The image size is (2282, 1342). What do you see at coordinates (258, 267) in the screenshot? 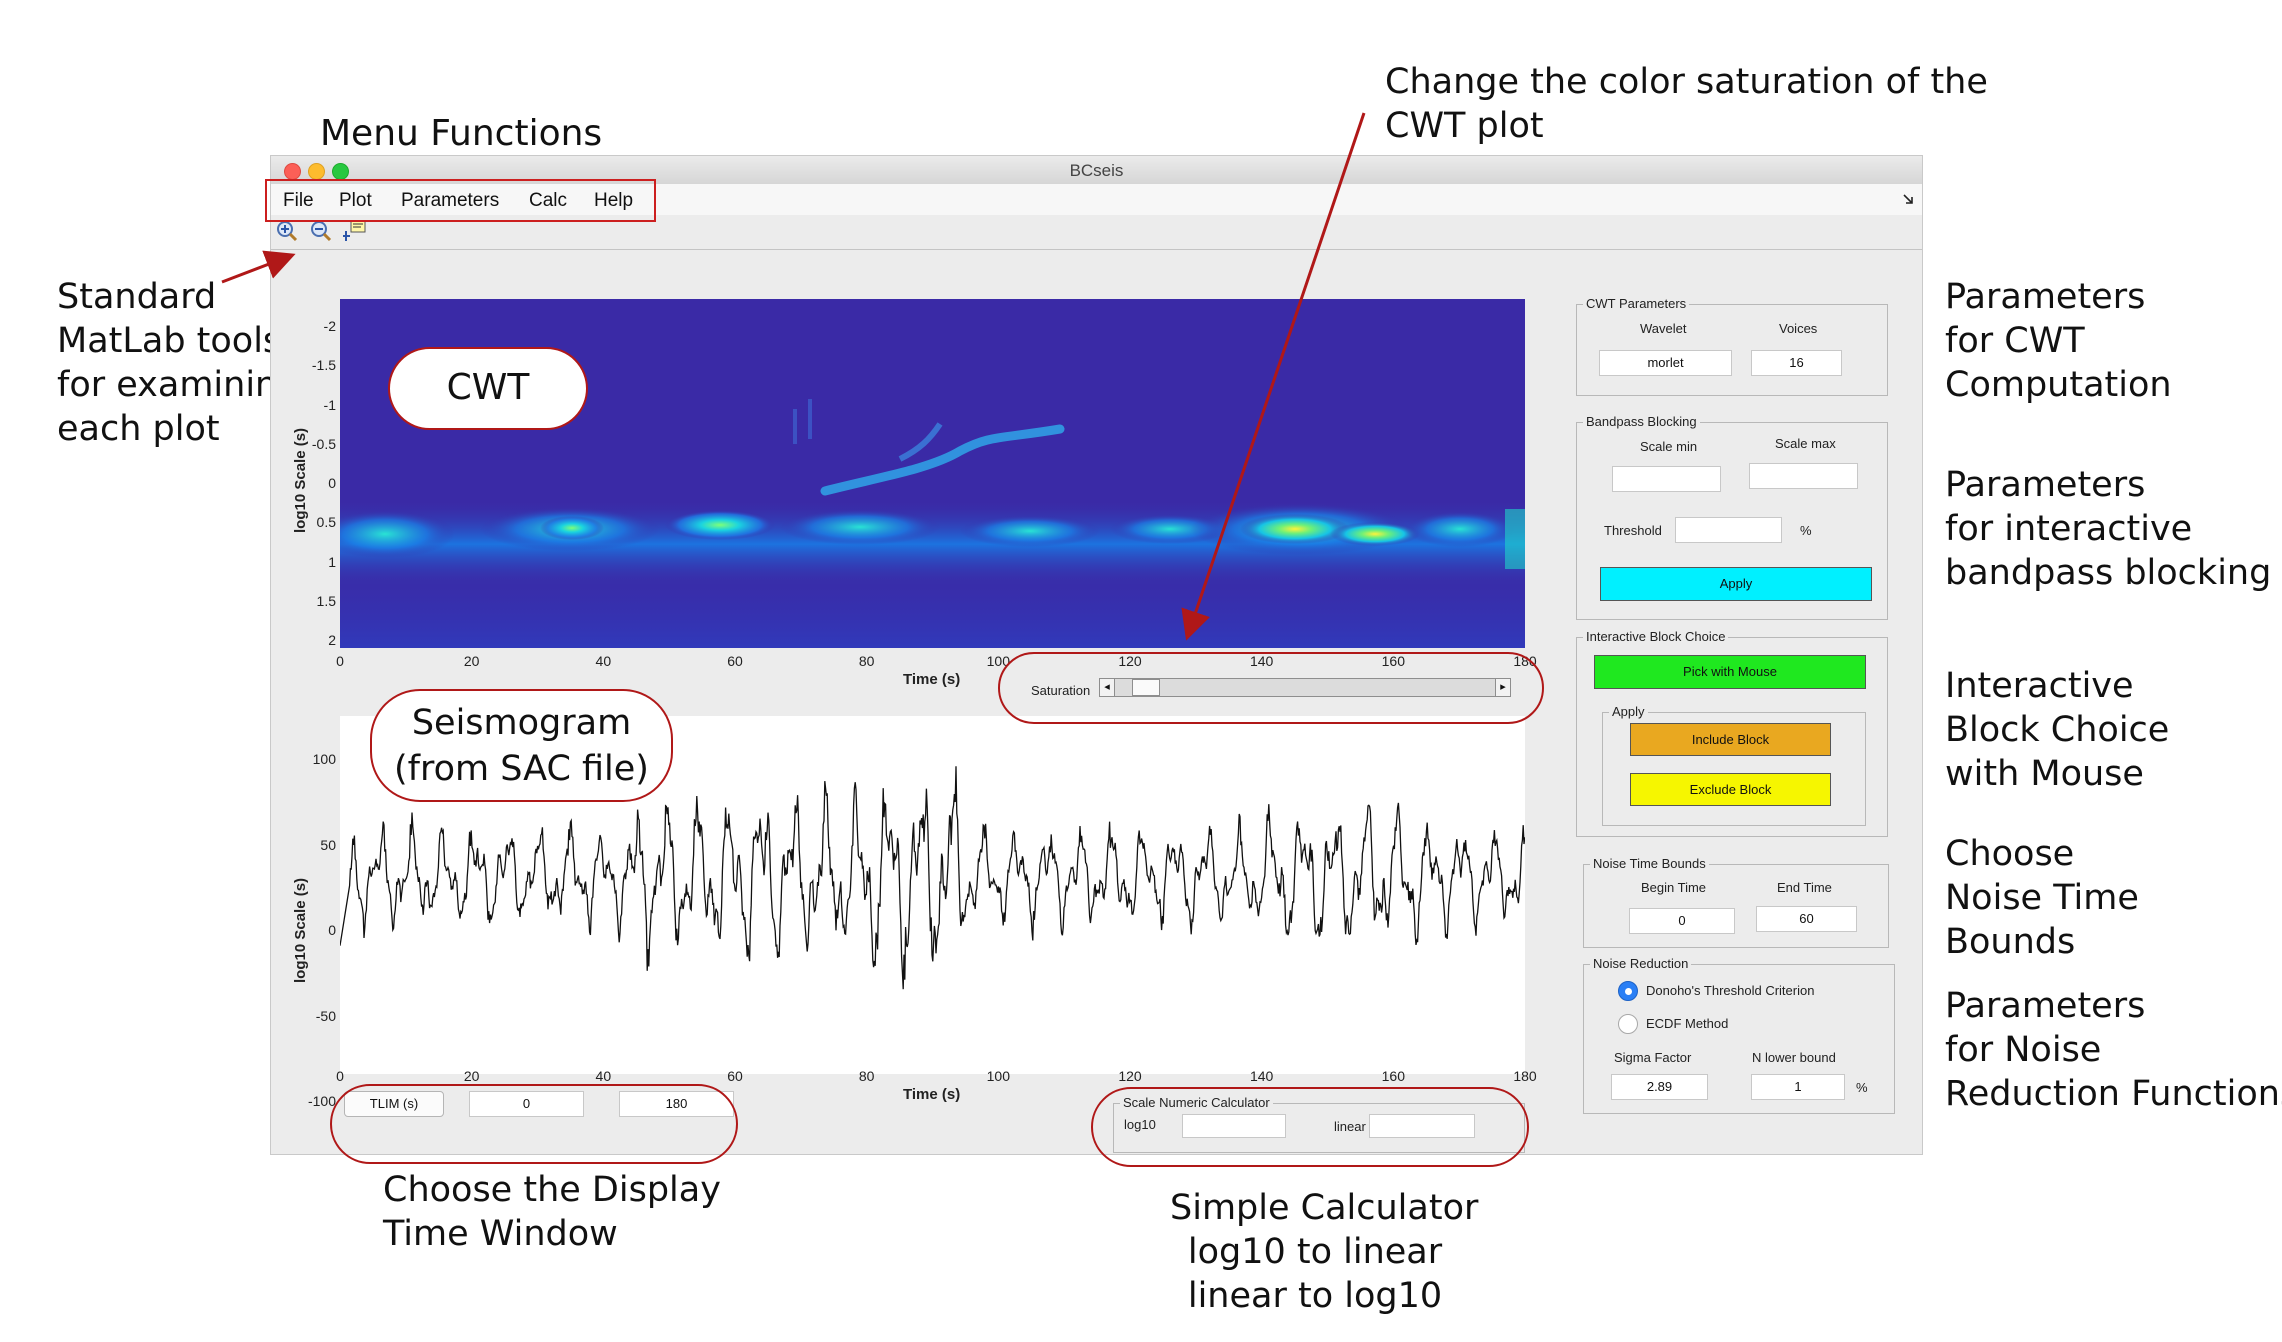
I see `arrow-to-toolbar` at bounding box center [258, 267].